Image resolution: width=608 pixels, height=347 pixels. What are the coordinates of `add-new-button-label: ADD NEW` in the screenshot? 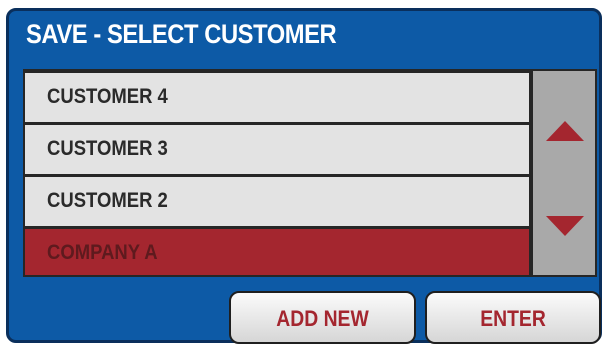 It's located at (322, 318).